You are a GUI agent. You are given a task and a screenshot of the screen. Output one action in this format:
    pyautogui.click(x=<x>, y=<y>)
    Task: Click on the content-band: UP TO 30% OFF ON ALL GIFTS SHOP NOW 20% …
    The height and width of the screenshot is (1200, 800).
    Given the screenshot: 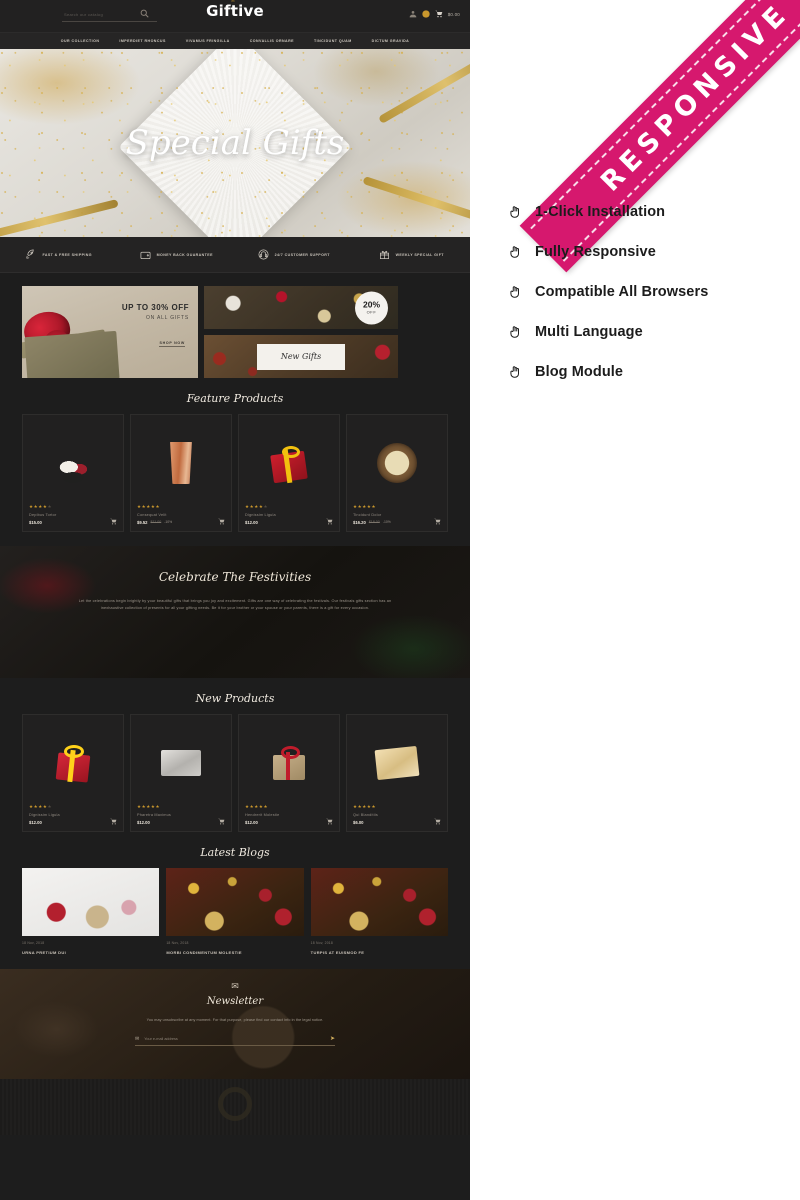 What is the action you would take?
    pyautogui.click(x=235, y=402)
    